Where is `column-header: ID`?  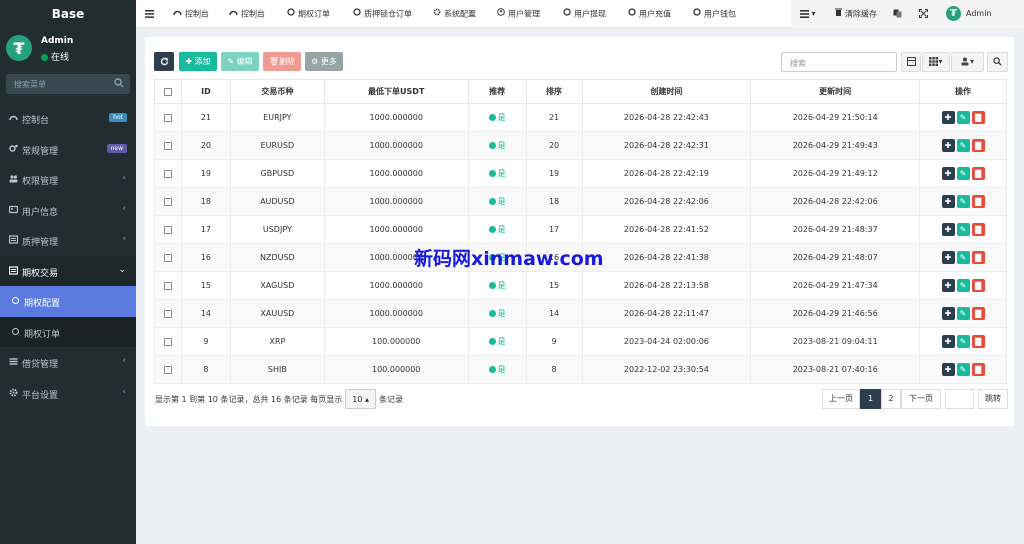 column-header: ID is located at coordinates (205, 91).